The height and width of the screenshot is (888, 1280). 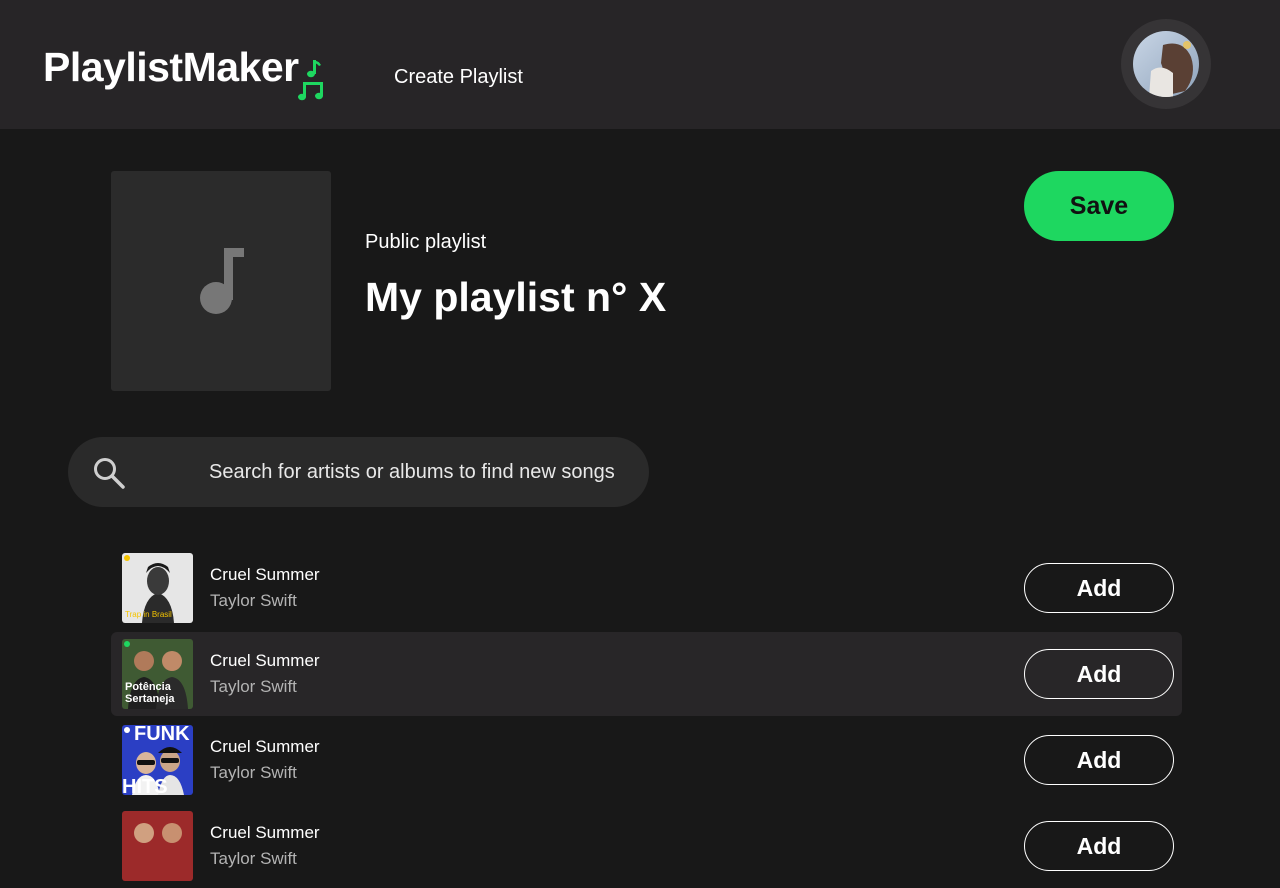 What do you see at coordinates (157, 588) in the screenshot?
I see `song-cover: Trap in Brasil` at bounding box center [157, 588].